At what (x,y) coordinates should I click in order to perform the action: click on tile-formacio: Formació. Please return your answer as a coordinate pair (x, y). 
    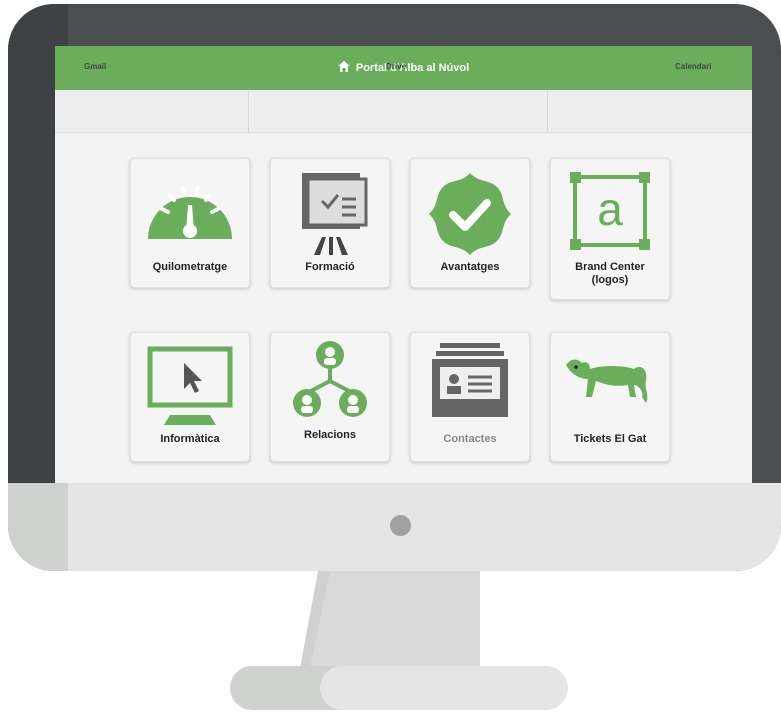
    Looking at the image, I should click on (330, 223).